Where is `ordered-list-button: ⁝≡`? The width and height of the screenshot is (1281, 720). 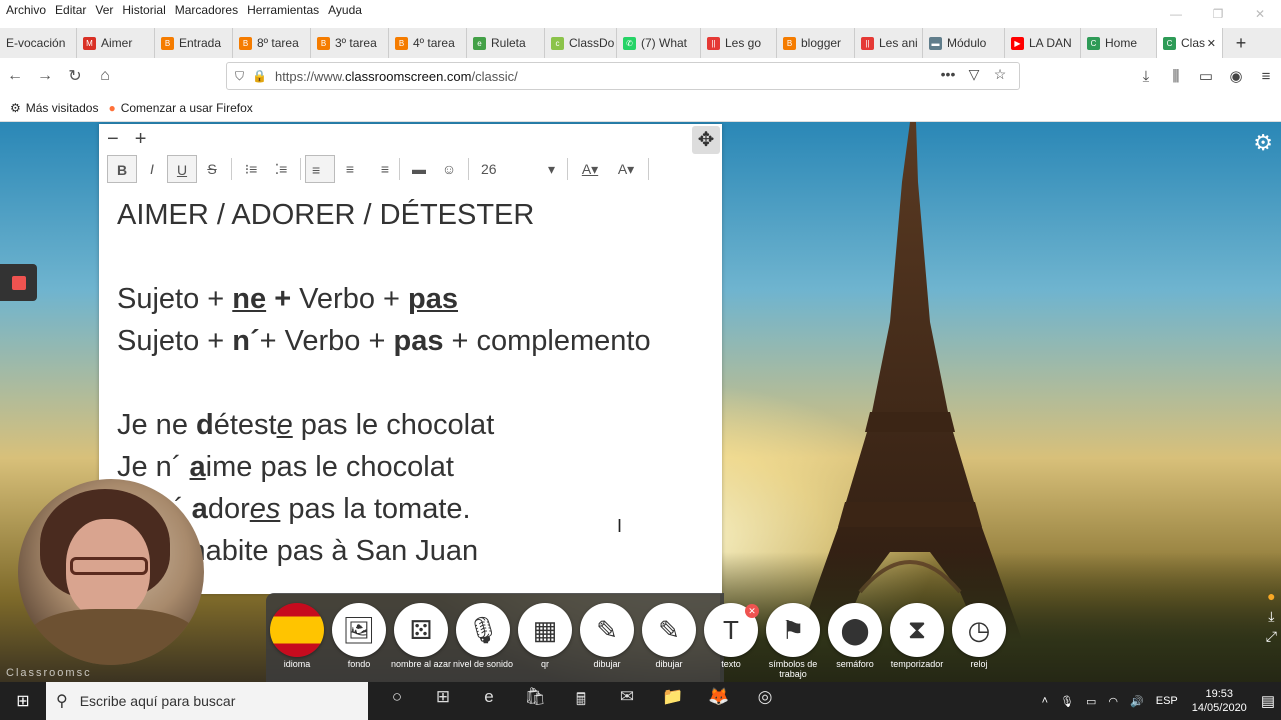
ordered-list-button: ⁝≡ is located at coordinates (251, 169).